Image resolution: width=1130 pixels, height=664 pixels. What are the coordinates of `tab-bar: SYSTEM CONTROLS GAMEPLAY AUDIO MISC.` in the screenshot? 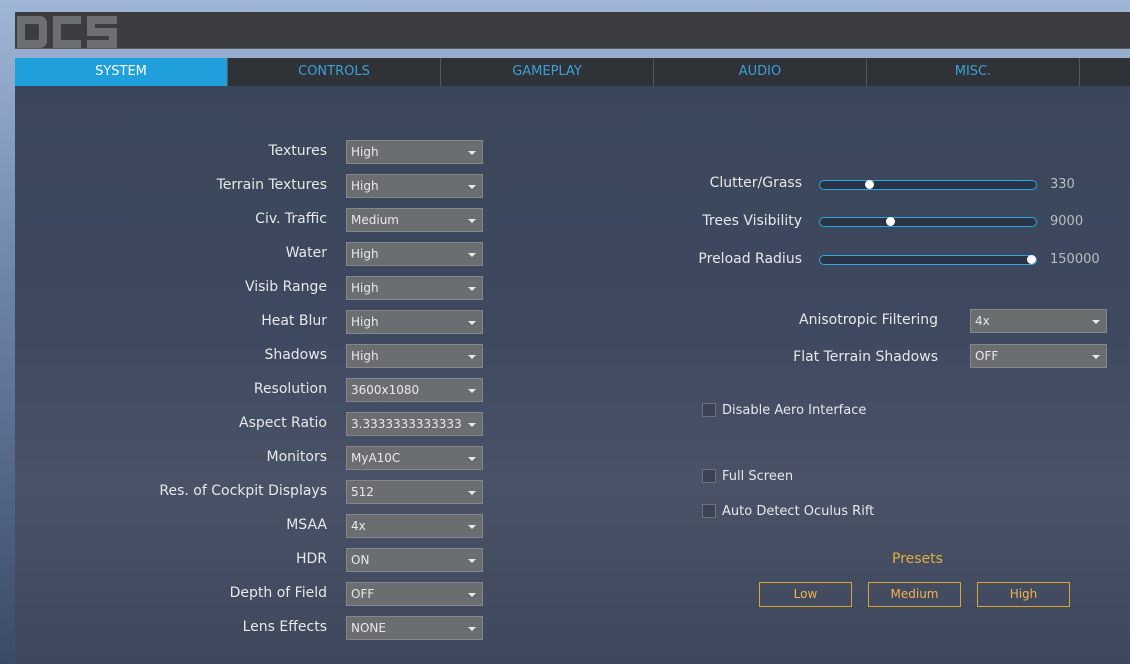 It's located at (572, 72).